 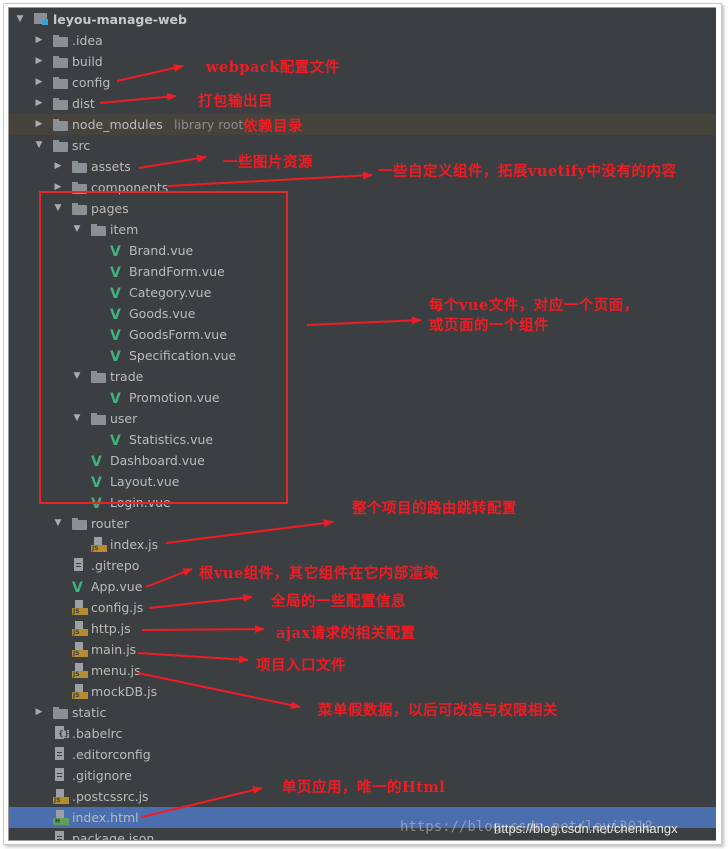 What do you see at coordinates (527, 171) in the screenshot?
I see `annotation-components: 一些自定义组件，拓展vuetify中没有的内容` at bounding box center [527, 171].